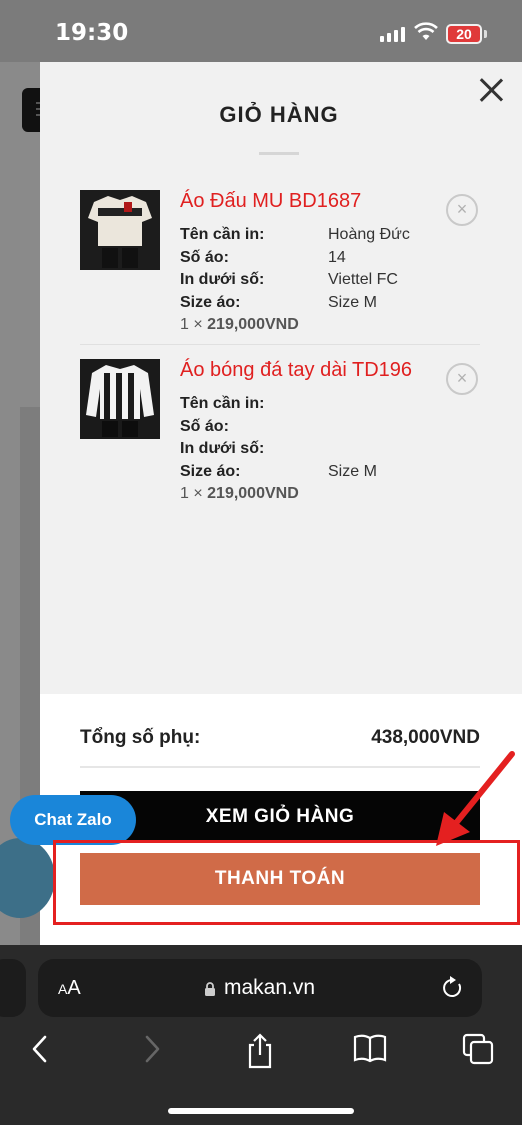 This screenshot has height=1125, width=522. What do you see at coordinates (392, 34) in the screenshot?
I see `signal-icon` at bounding box center [392, 34].